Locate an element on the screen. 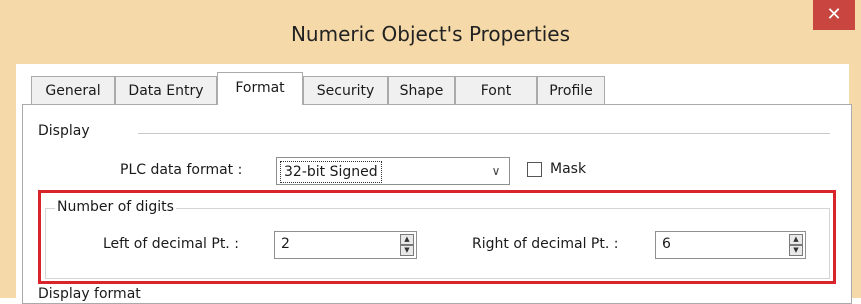 The image size is (861, 304). tab-format: Format is located at coordinates (260, 88).